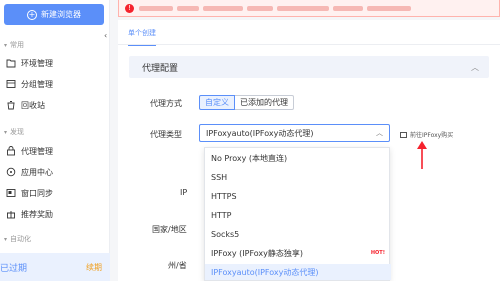 This screenshot has height=281, width=500. What do you see at coordinates (37, 84) in the screenshot?
I see `sidebar-item-group-label: 分组管理` at bounding box center [37, 84].